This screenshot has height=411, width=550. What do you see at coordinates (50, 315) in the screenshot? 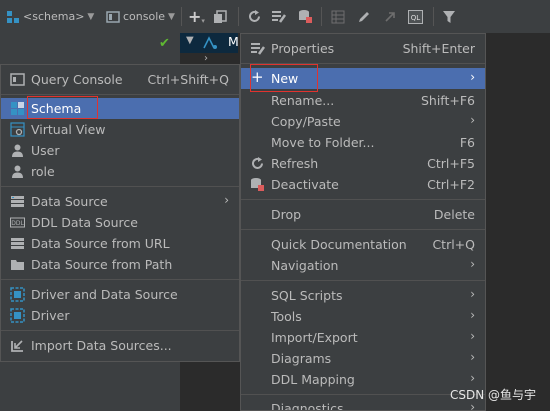
I see `submenu-item-label: Driver` at bounding box center [50, 315].